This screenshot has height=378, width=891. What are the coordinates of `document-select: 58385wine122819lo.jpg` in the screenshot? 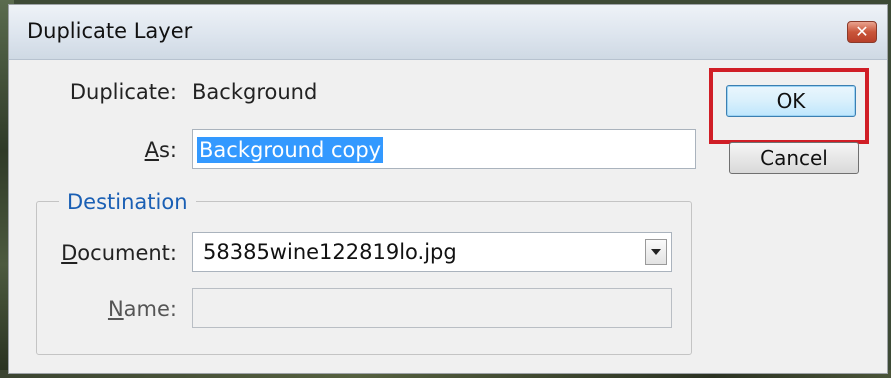 It's located at (432, 252).